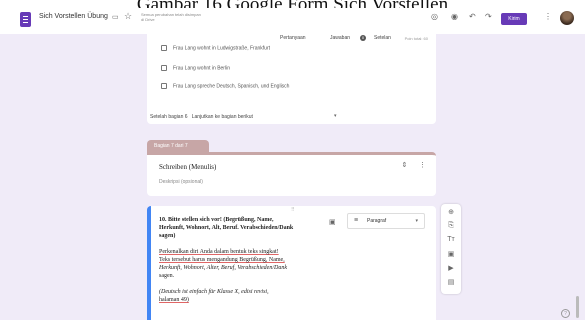 This screenshot has height=320, width=585. Describe the element at coordinates (167, 236) in the screenshot. I see `question-title-line: sagen)` at that location.